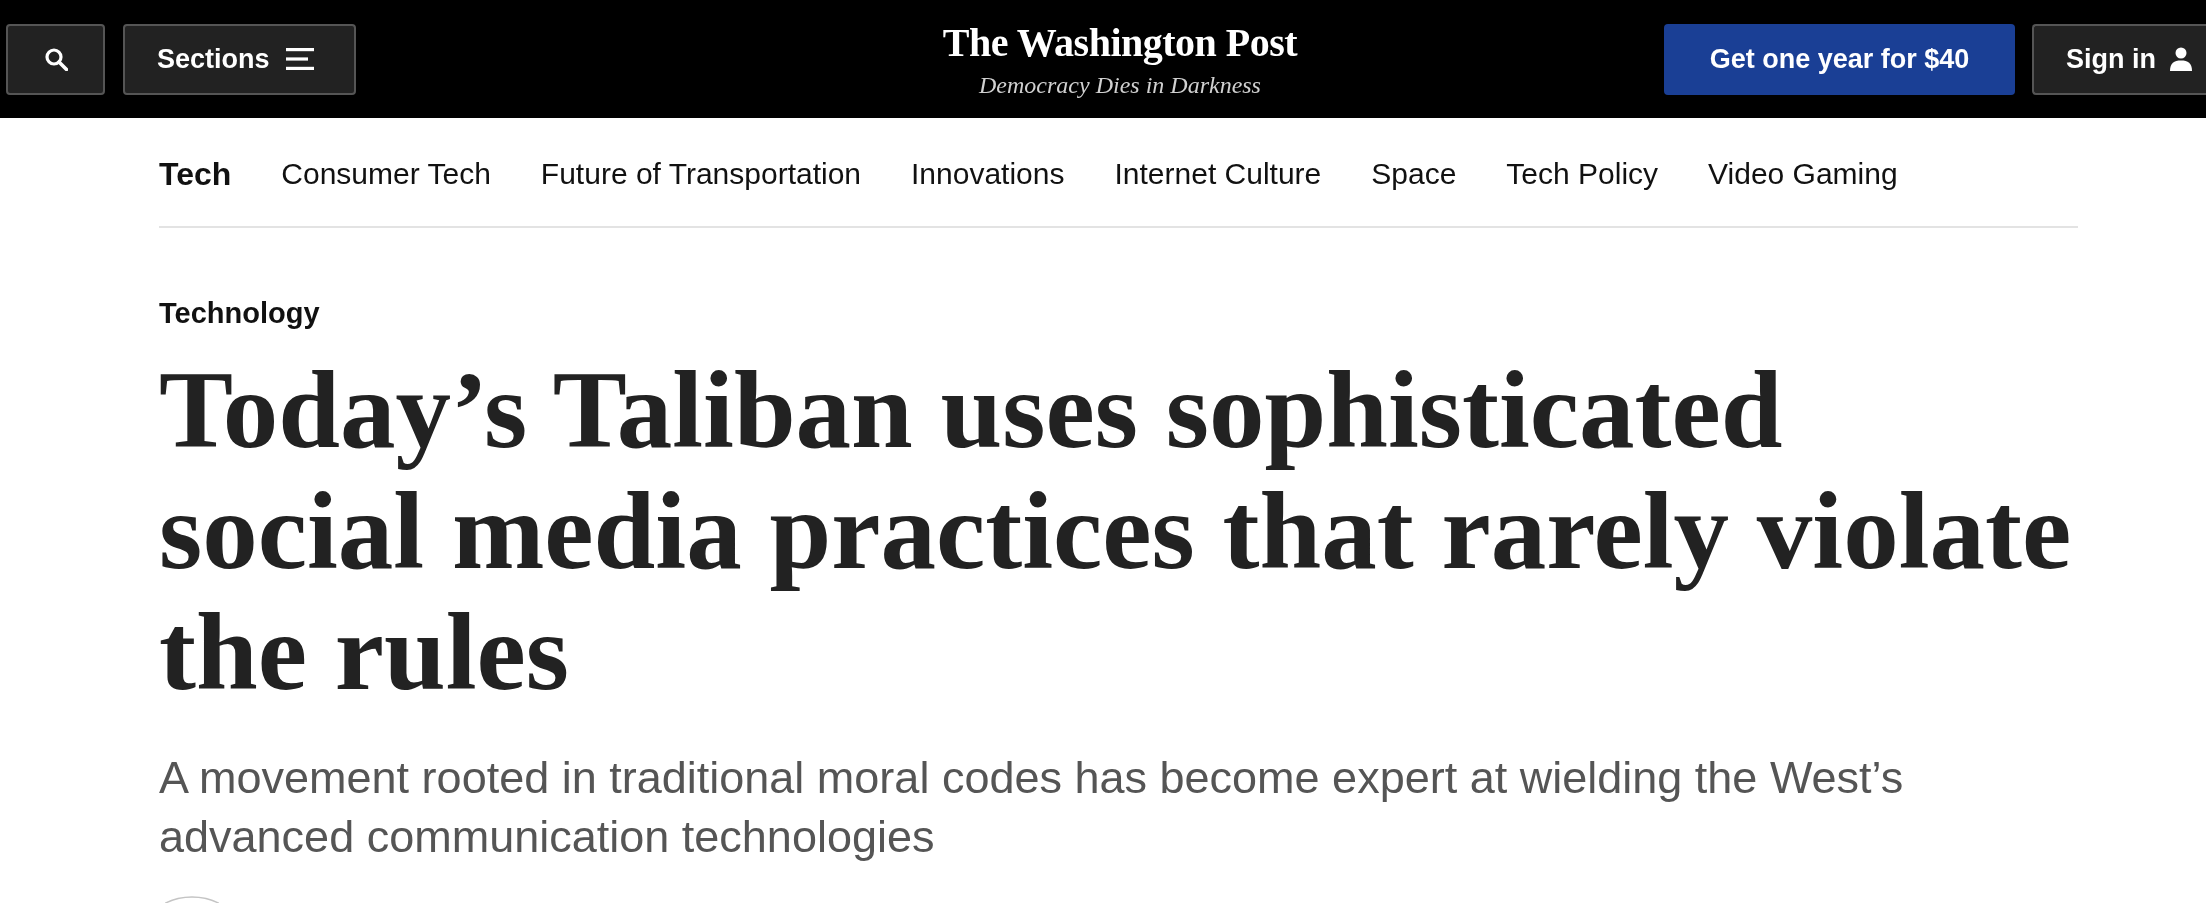  Describe the element at coordinates (988, 174) in the screenshot. I see `nav-link: Innovations` at that location.